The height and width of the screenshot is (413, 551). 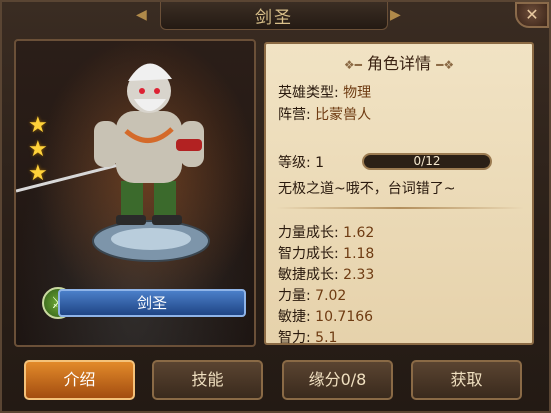 I want to click on close-button: ✕, so click(x=532, y=15).